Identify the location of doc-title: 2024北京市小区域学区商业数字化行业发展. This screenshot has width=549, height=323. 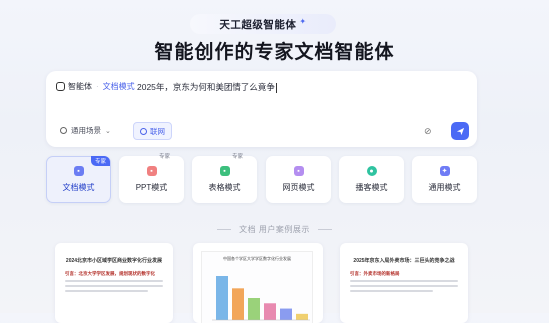
(114, 261).